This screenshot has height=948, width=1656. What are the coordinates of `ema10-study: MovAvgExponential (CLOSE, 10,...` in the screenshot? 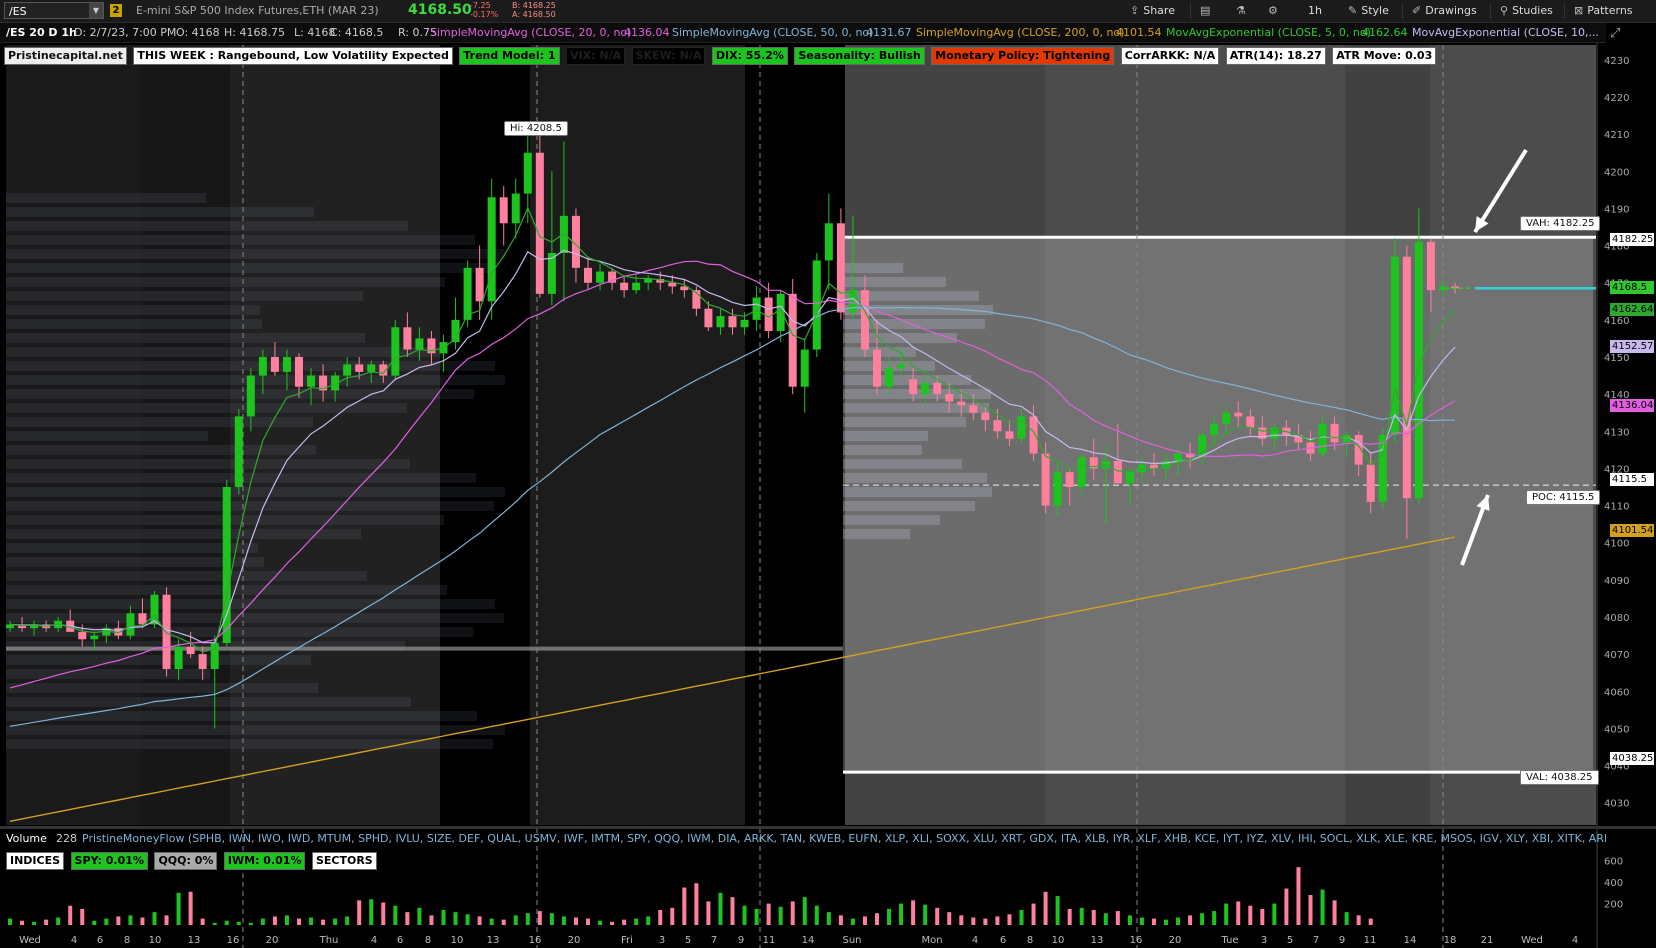 It's located at (1505, 32).